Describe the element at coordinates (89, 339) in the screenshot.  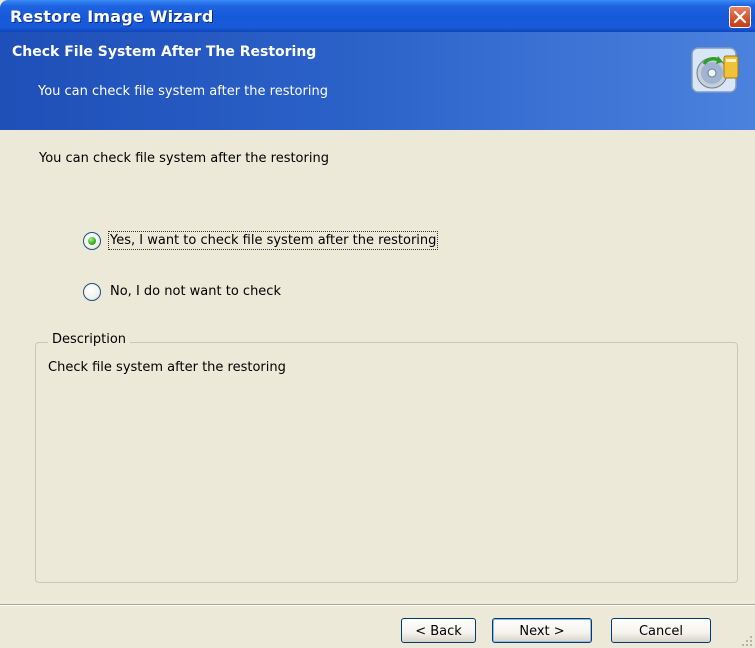
I see `description-legend: Description` at that location.